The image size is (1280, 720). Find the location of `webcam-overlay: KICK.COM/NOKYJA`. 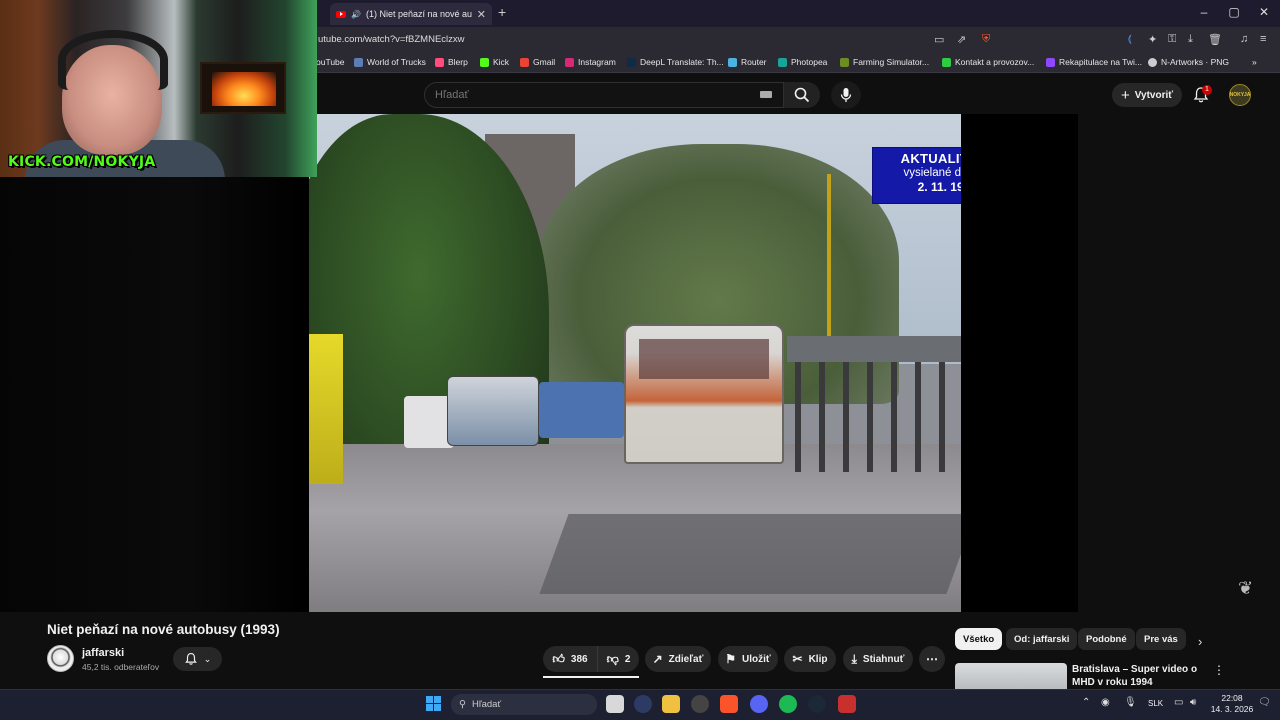

webcam-overlay: KICK.COM/NOKYJA is located at coordinates (158, 88).